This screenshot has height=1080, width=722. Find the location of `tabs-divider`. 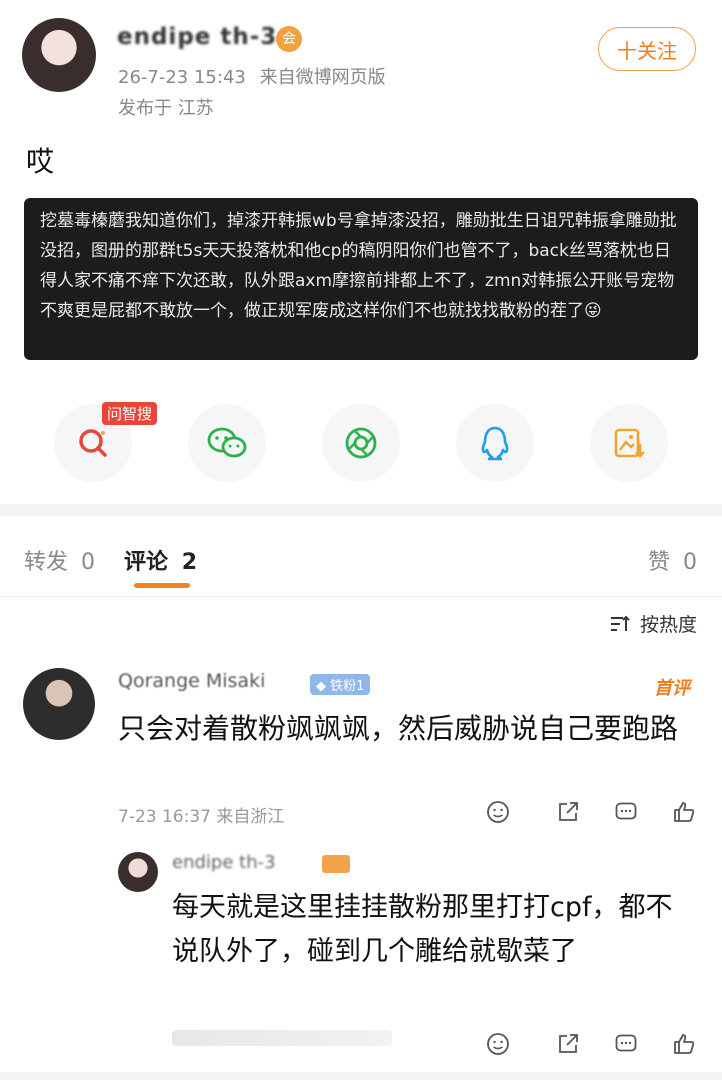

tabs-divider is located at coordinates (361, 596).